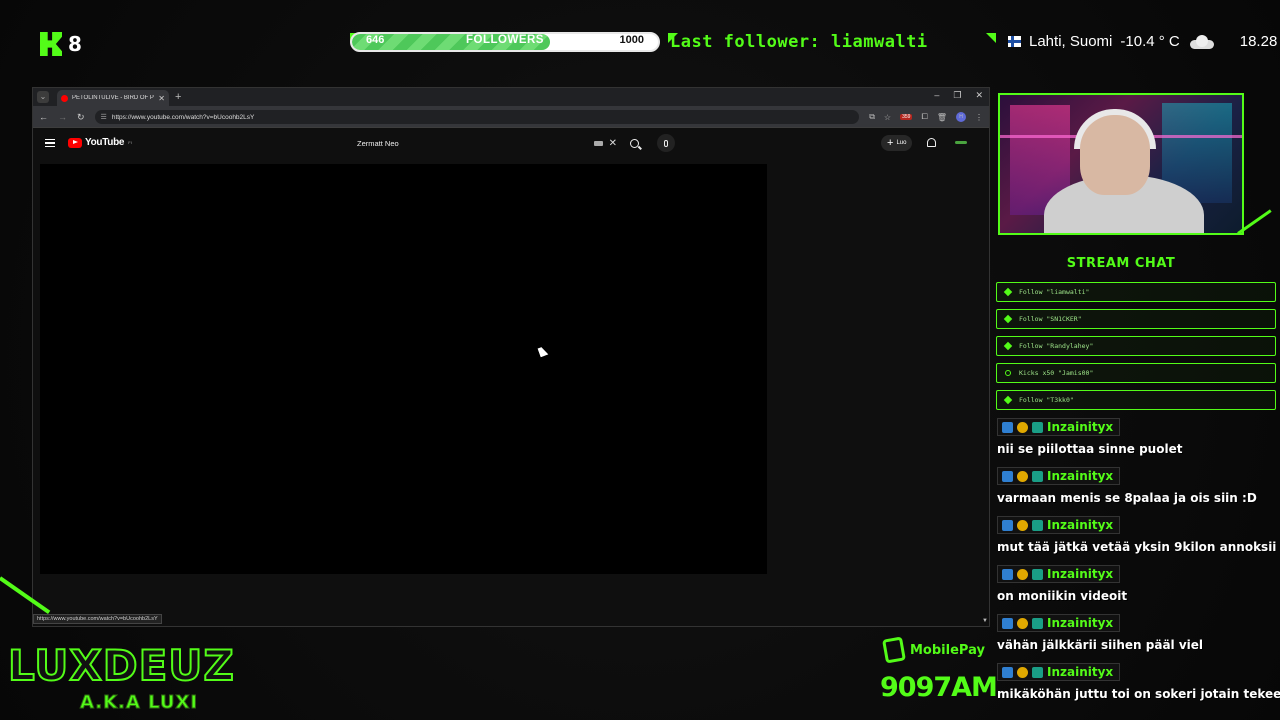 The width and height of the screenshot is (1280, 720). Describe the element at coordinates (887, 117) in the screenshot. I see `bookmark-star-icon: ☆` at that location.